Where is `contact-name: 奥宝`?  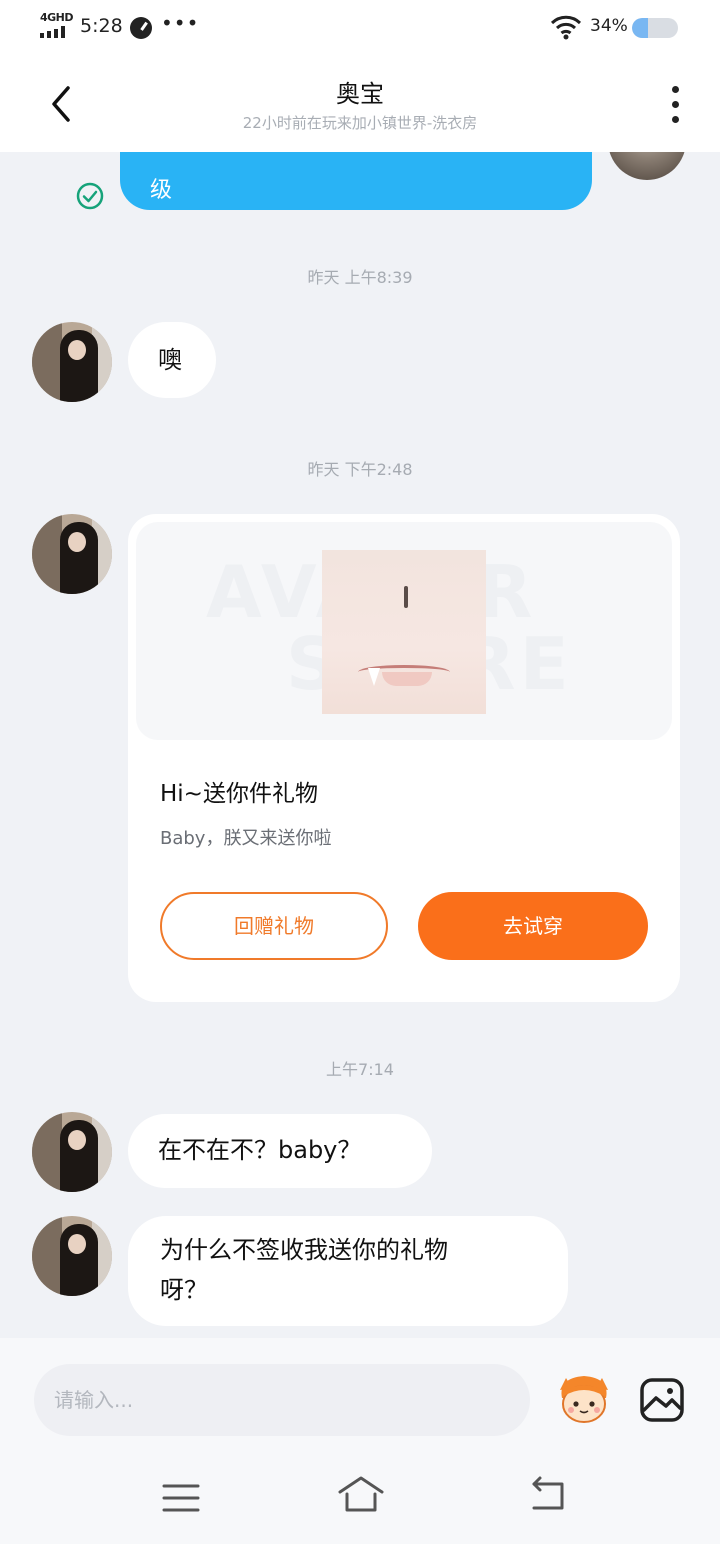 contact-name: 奥宝 is located at coordinates (360, 94).